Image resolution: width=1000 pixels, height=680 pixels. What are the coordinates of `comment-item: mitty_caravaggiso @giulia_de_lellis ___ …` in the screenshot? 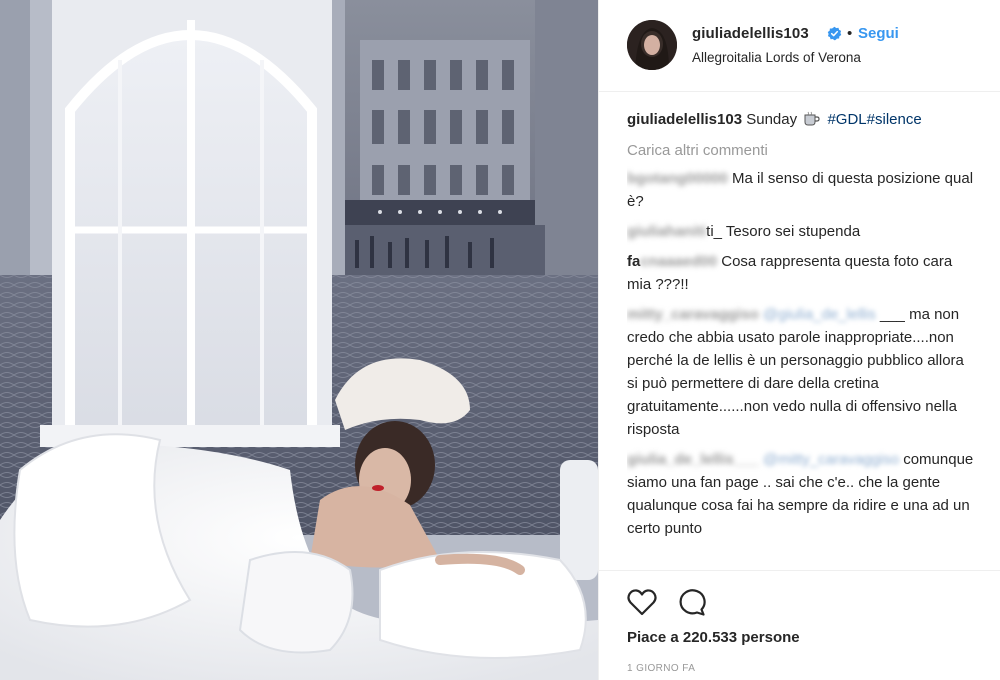 It's located at (802, 372).